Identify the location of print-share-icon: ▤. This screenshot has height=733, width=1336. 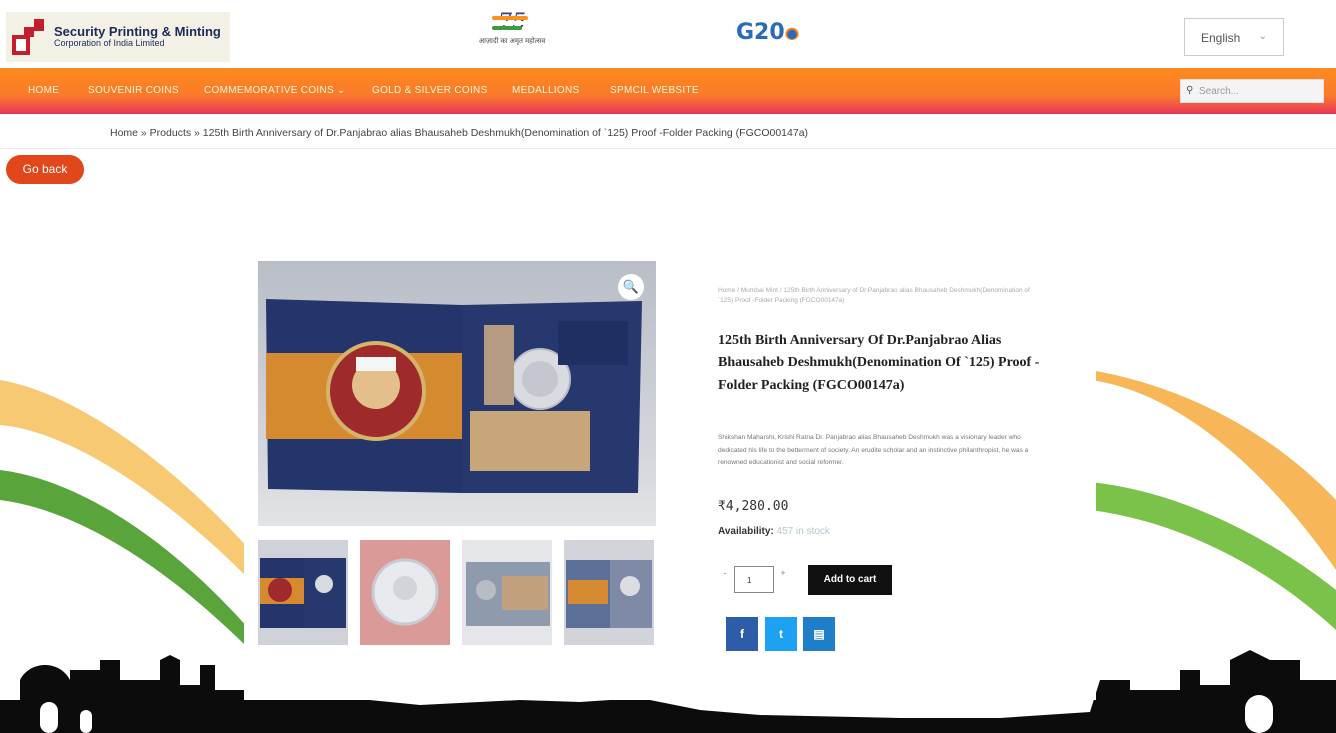
(819, 634).